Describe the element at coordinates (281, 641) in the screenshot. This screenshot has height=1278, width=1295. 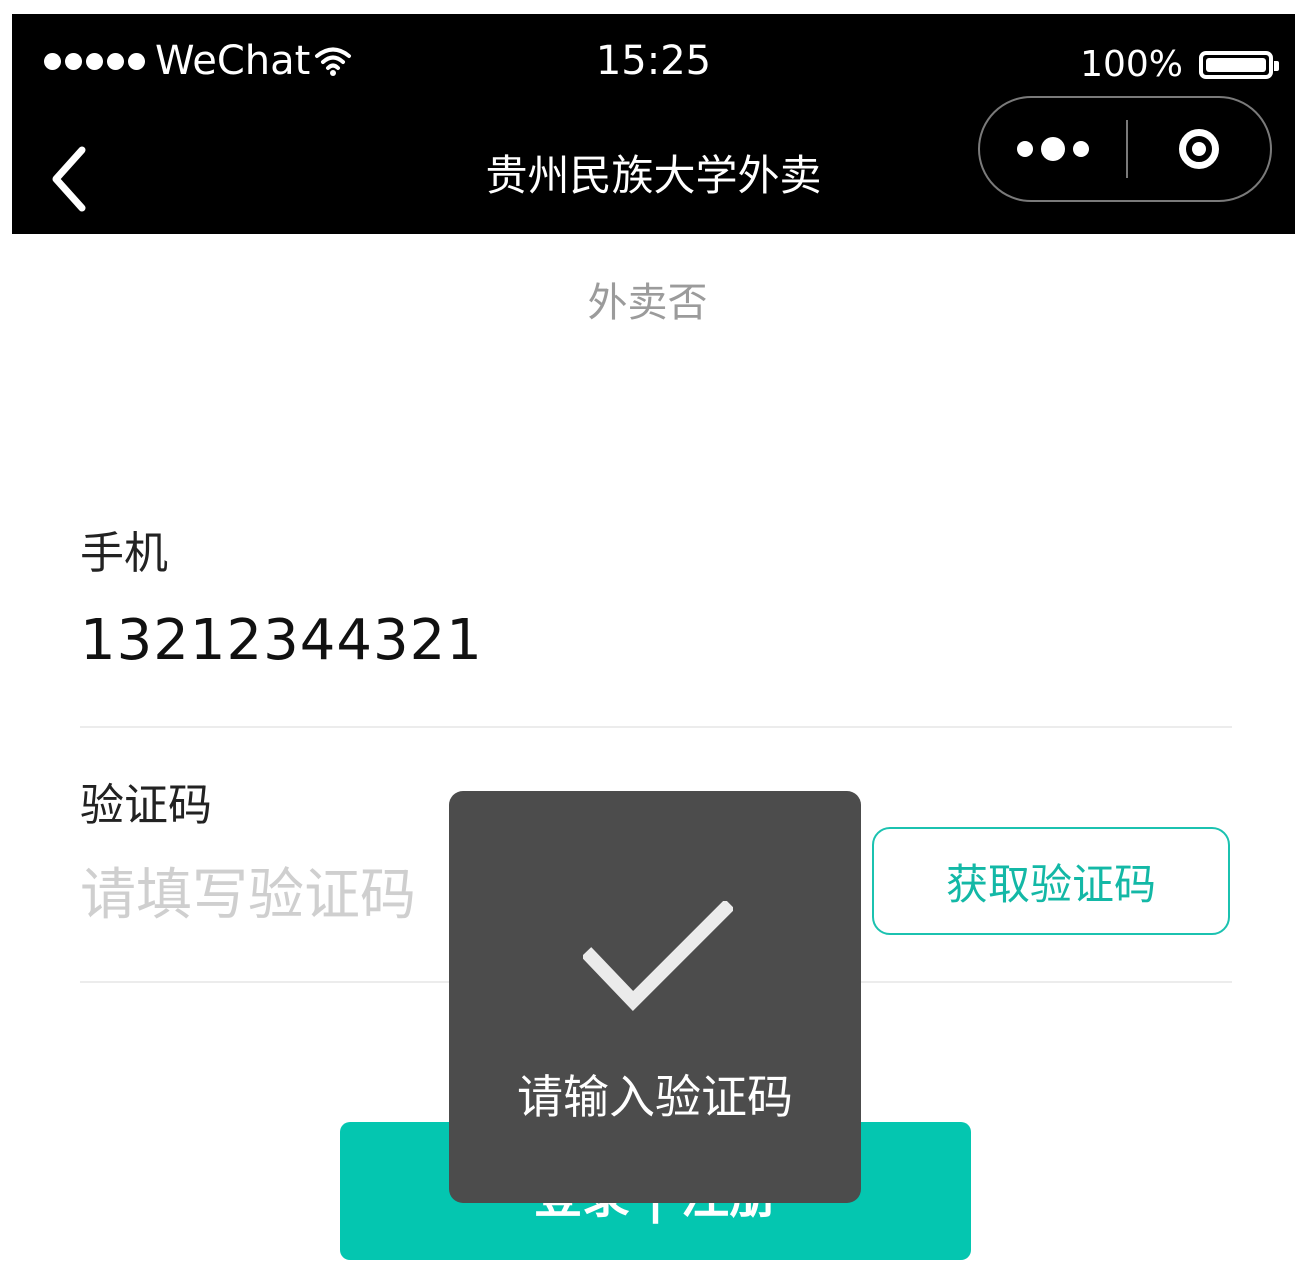
I see `phone-field: 13212344321` at that location.